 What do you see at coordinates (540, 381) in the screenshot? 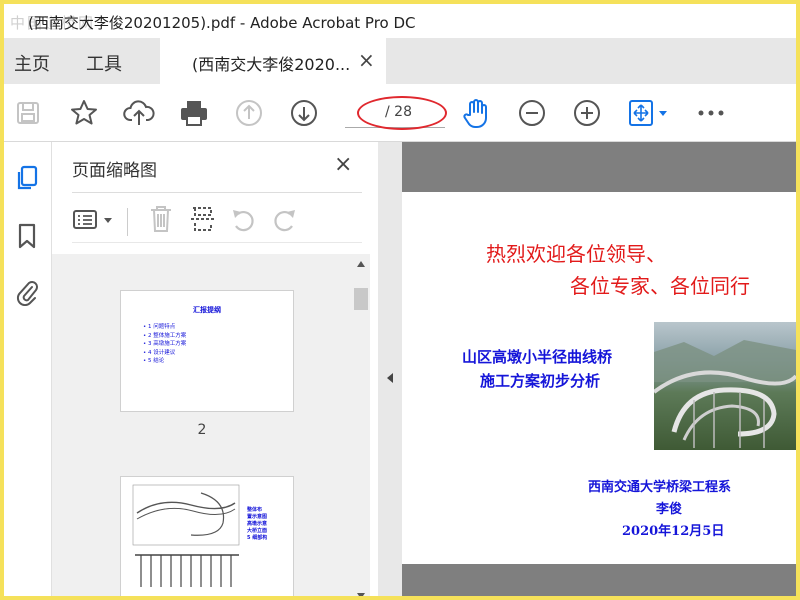
I see `slide-title-line-2: 施工方案初步分析` at bounding box center [540, 381].